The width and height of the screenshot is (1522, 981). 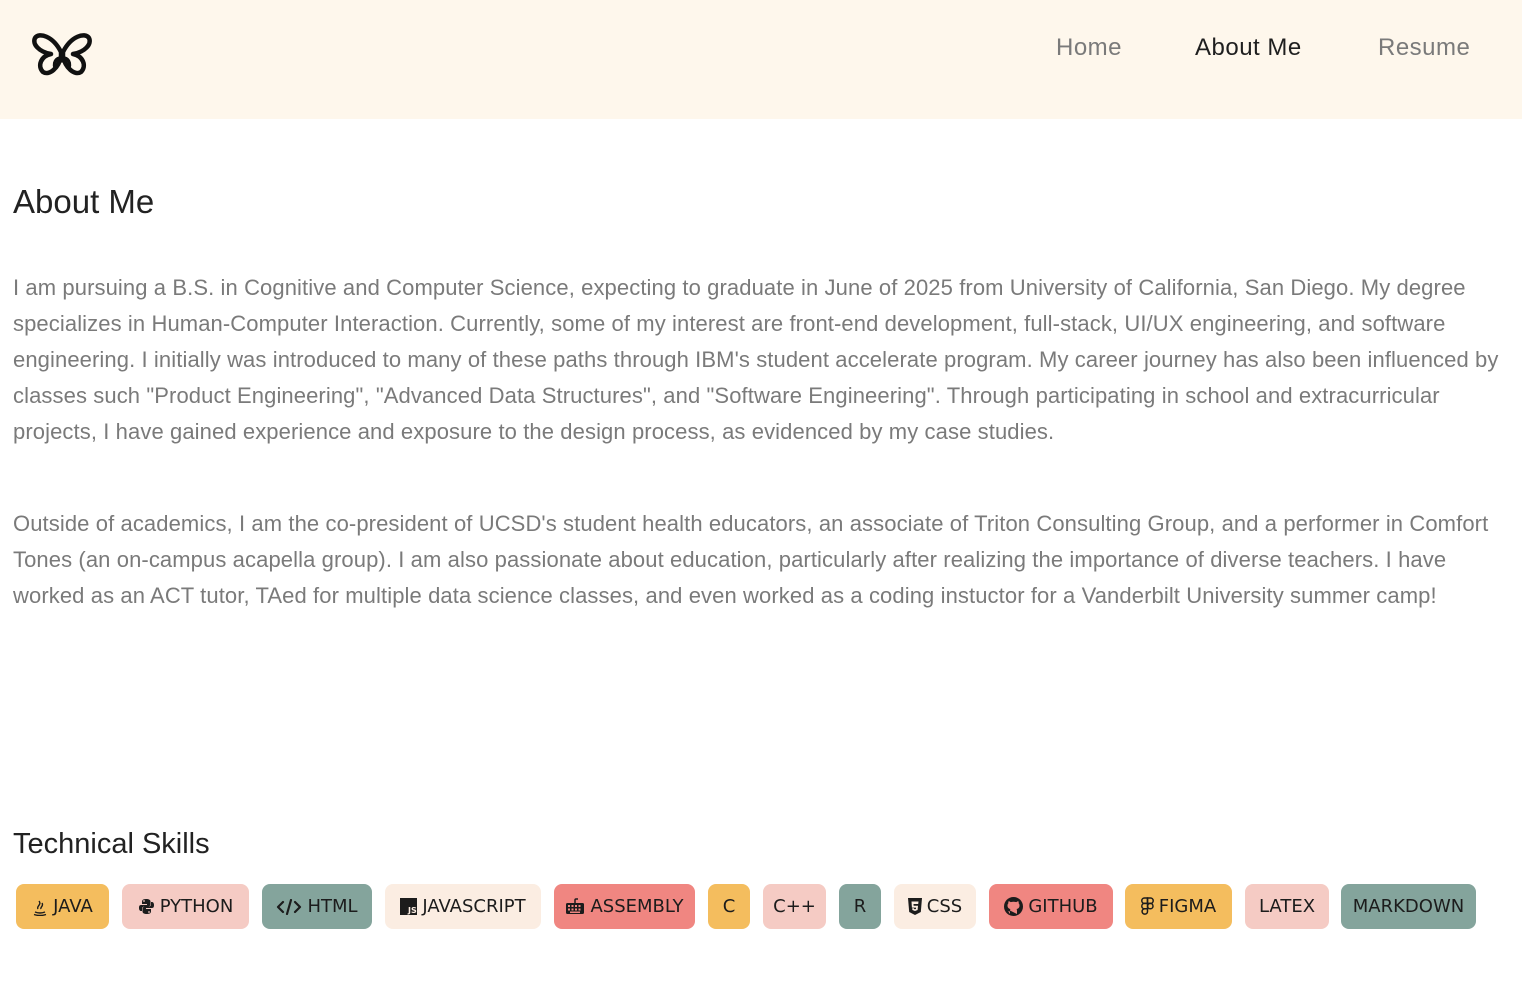 What do you see at coordinates (84, 201) in the screenshot?
I see `about-heading: About Me` at bounding box center [84, 201].